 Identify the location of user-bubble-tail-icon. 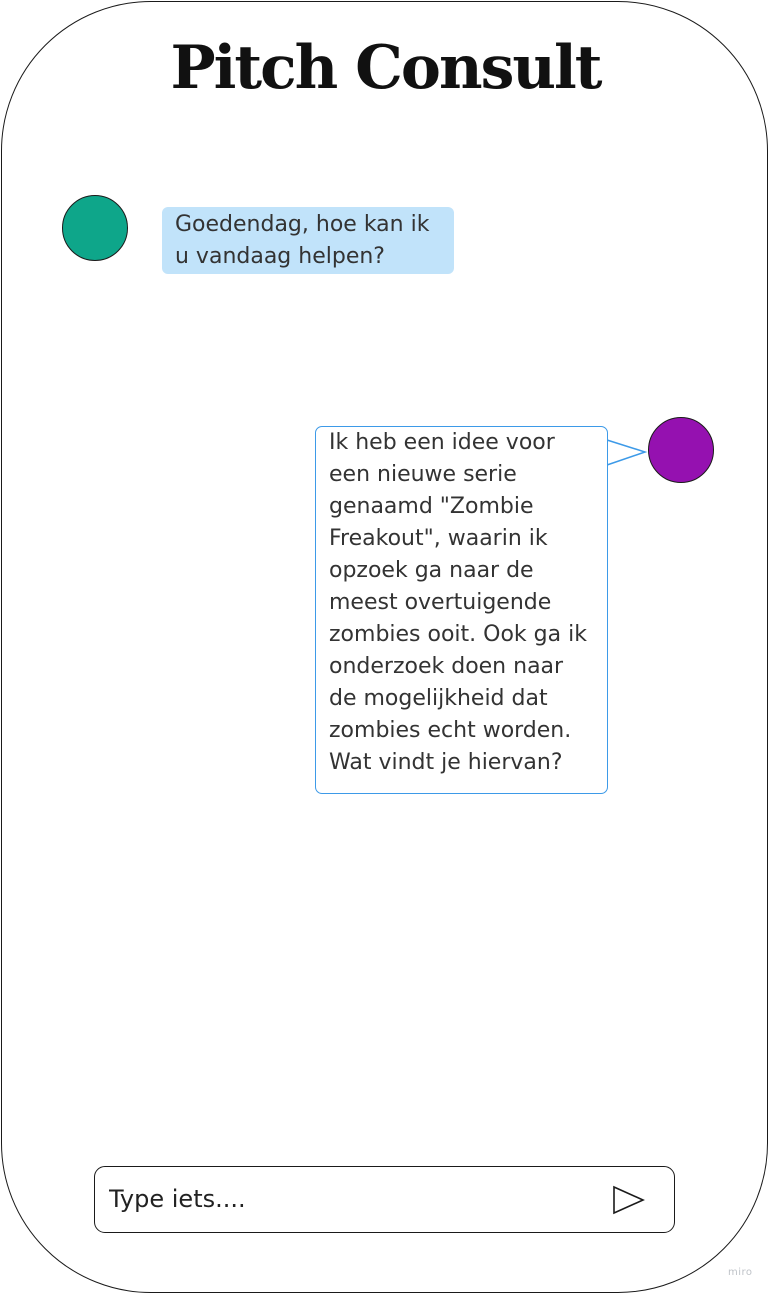
(626, 452).